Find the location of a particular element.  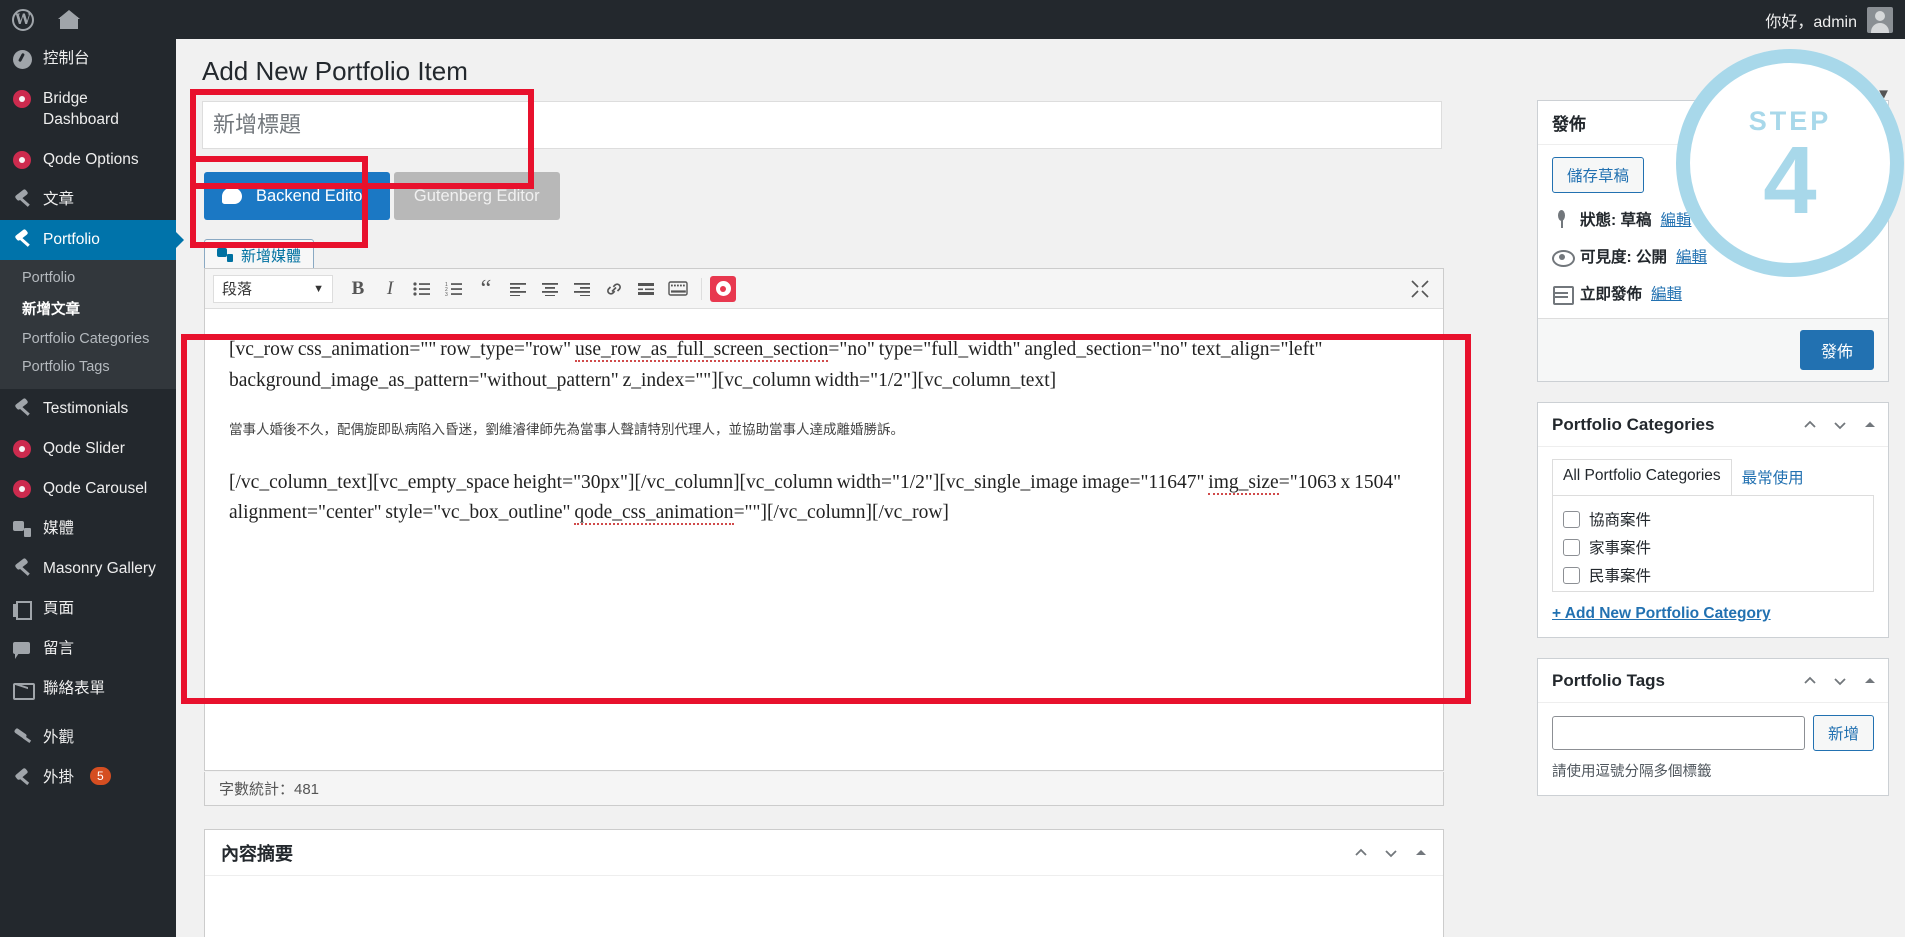

categories-tab-list: All Portfolio Categories 最常使用 is located at coordinates (1713, 477).